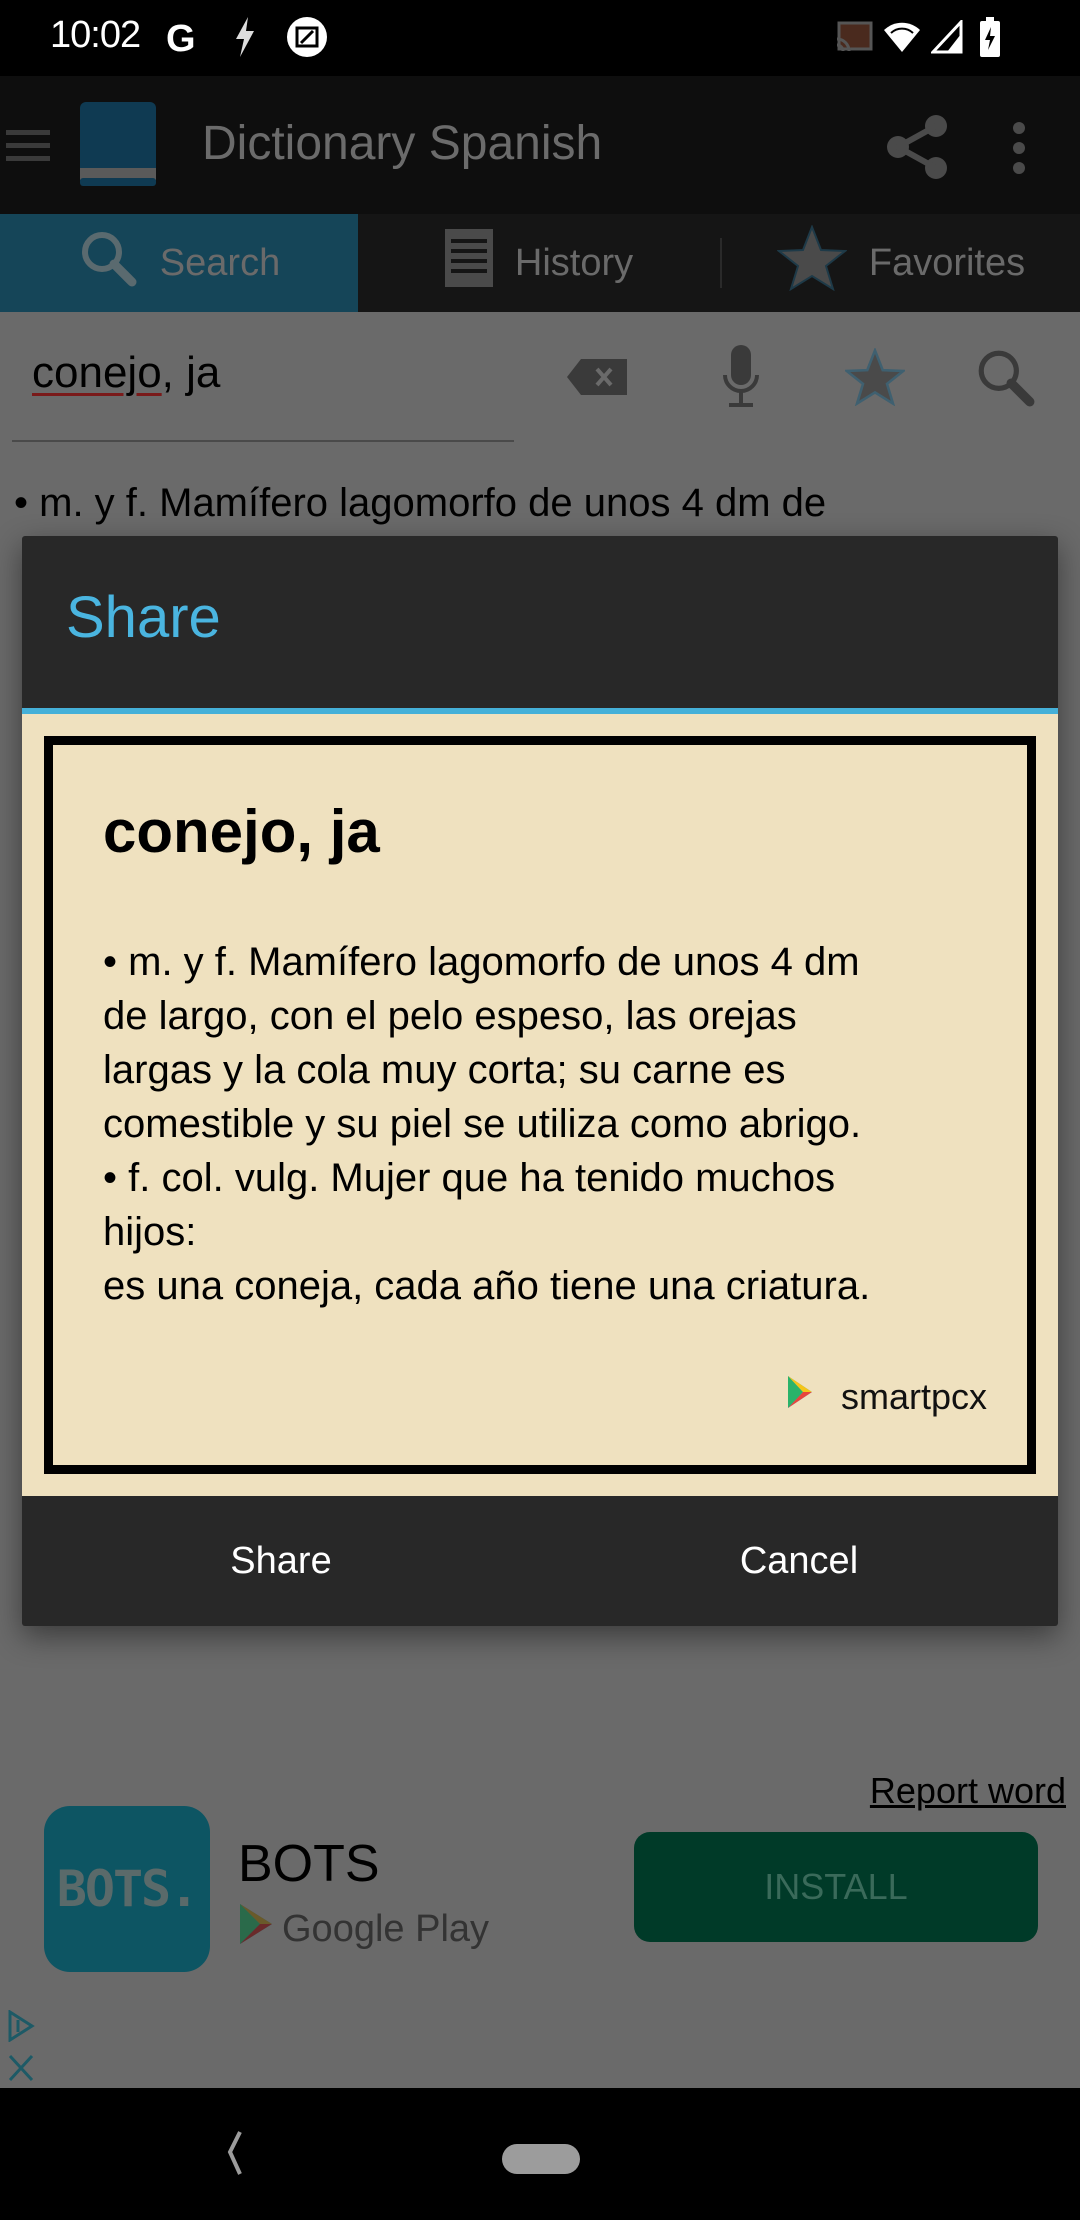 This screenshot has width=1080, height=2220. What do you see at coordinates (990, 37) in the screenshot?
I see `battery-charging-icon` at bounding box center [990, 37].